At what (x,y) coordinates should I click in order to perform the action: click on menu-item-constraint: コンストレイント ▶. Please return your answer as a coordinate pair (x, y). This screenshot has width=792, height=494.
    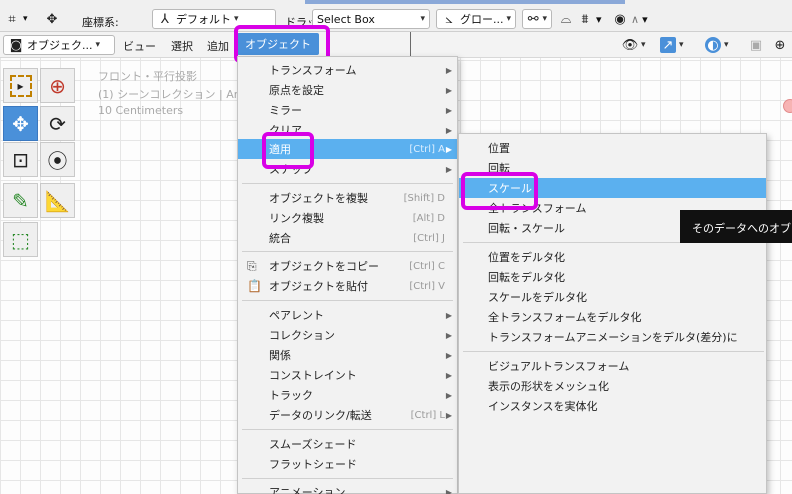
    Looking at the image, I should click on (347, 375).